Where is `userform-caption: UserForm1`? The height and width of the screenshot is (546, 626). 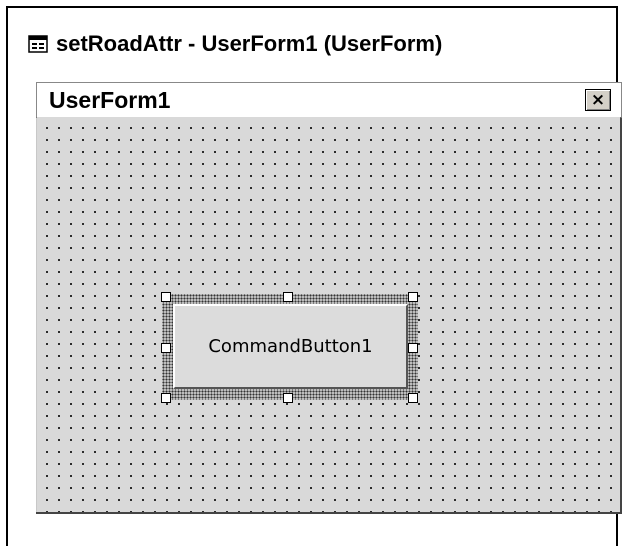 userform-caption: UserForm1 is located at coordinates (110, 100).